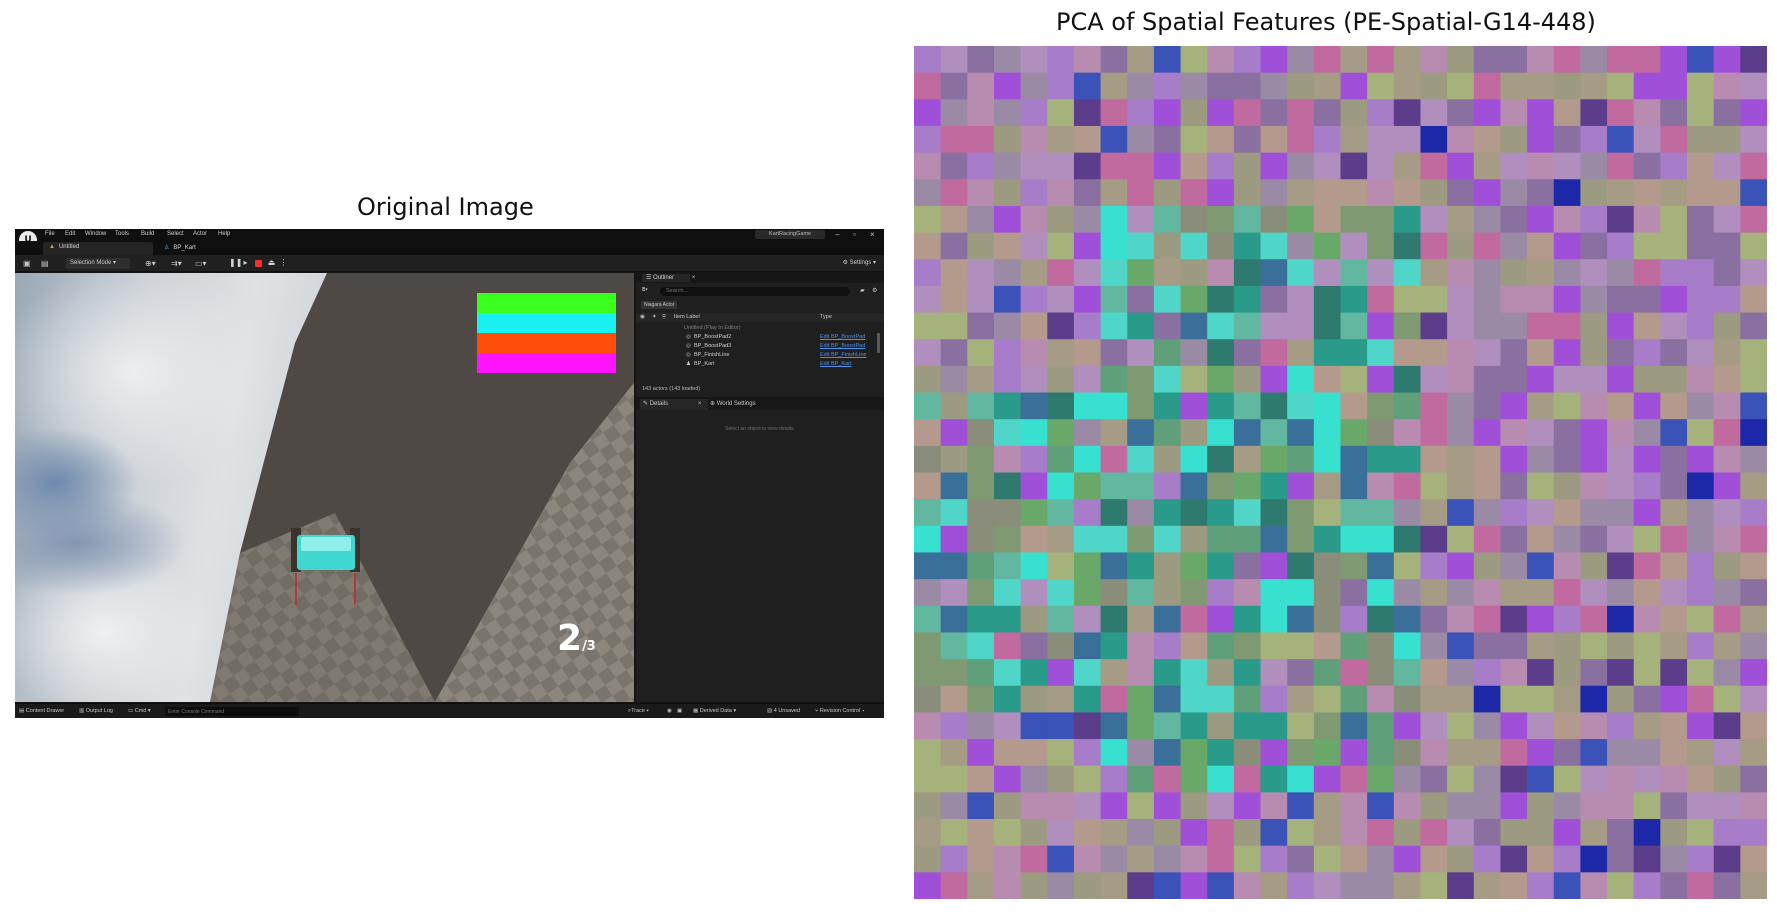 This screenshot has width=1777, height=912. Describe the element at coordinates (41, 711) in the screenshot. I see `content-drawer-button: ▤ Content Drawer` at that location.